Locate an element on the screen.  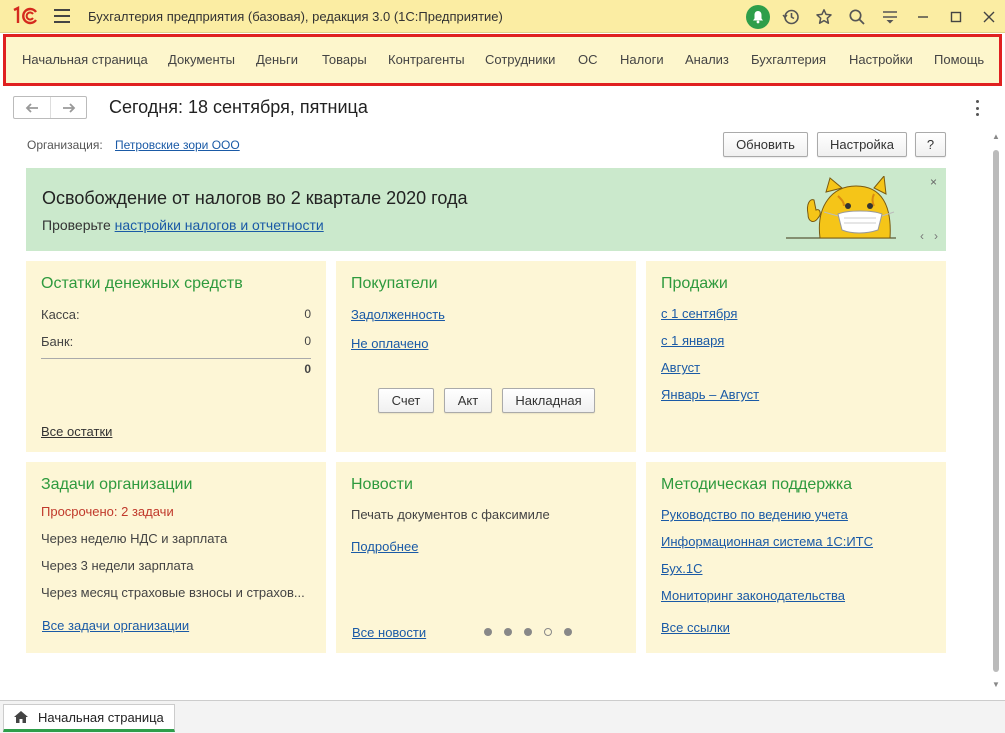
menu-item-documents: Документы is located at coordinates (201, 59).